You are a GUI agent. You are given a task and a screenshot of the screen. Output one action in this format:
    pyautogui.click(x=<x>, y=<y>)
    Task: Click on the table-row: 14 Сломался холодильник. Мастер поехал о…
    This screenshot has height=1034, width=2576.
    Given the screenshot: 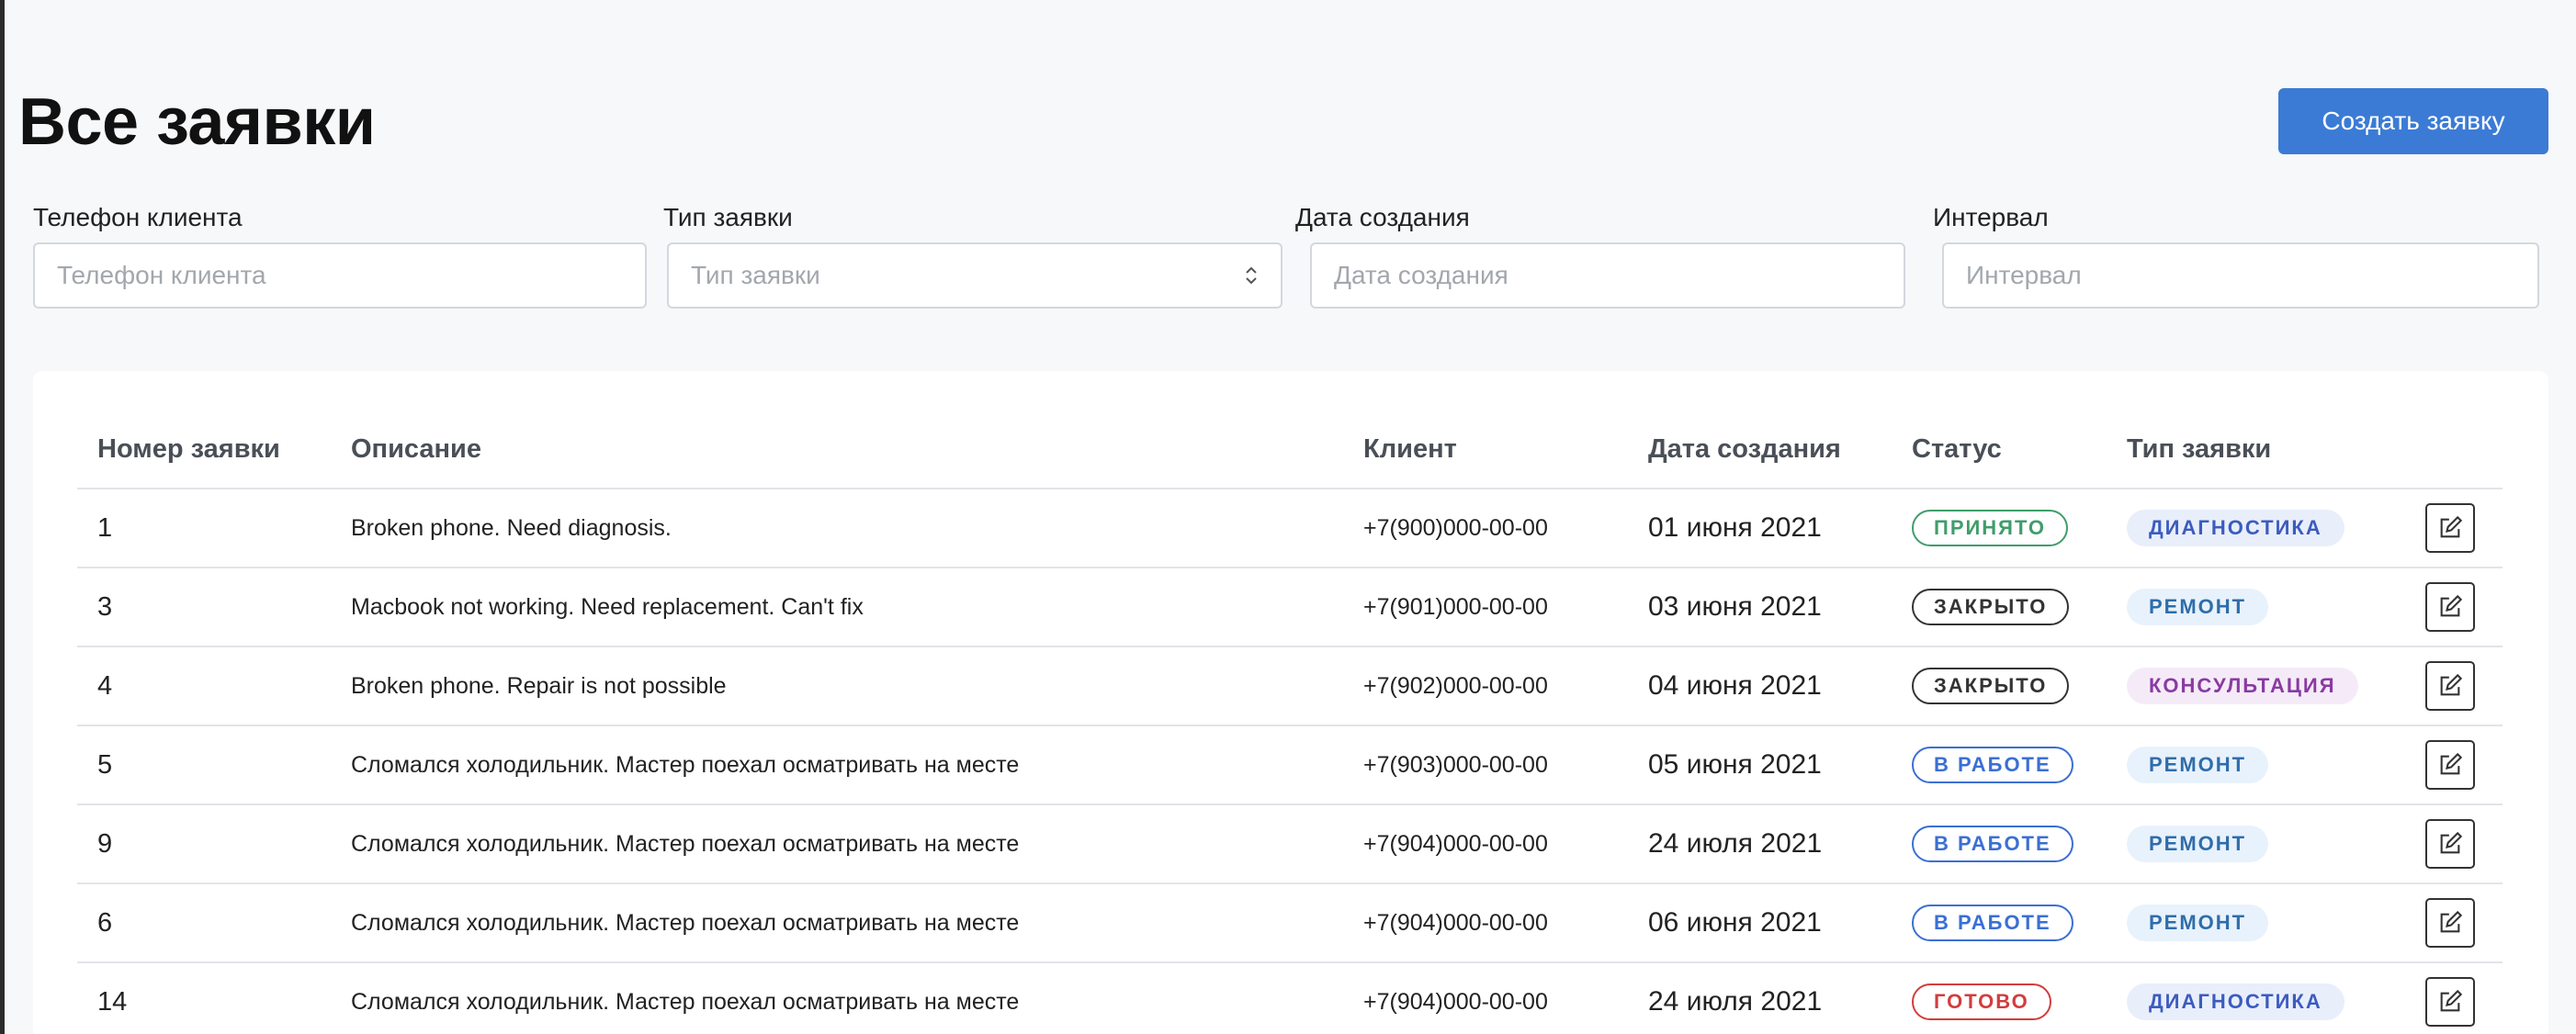 What is the action you would take?
    pyautogui.click(x=1290, y=998)
    